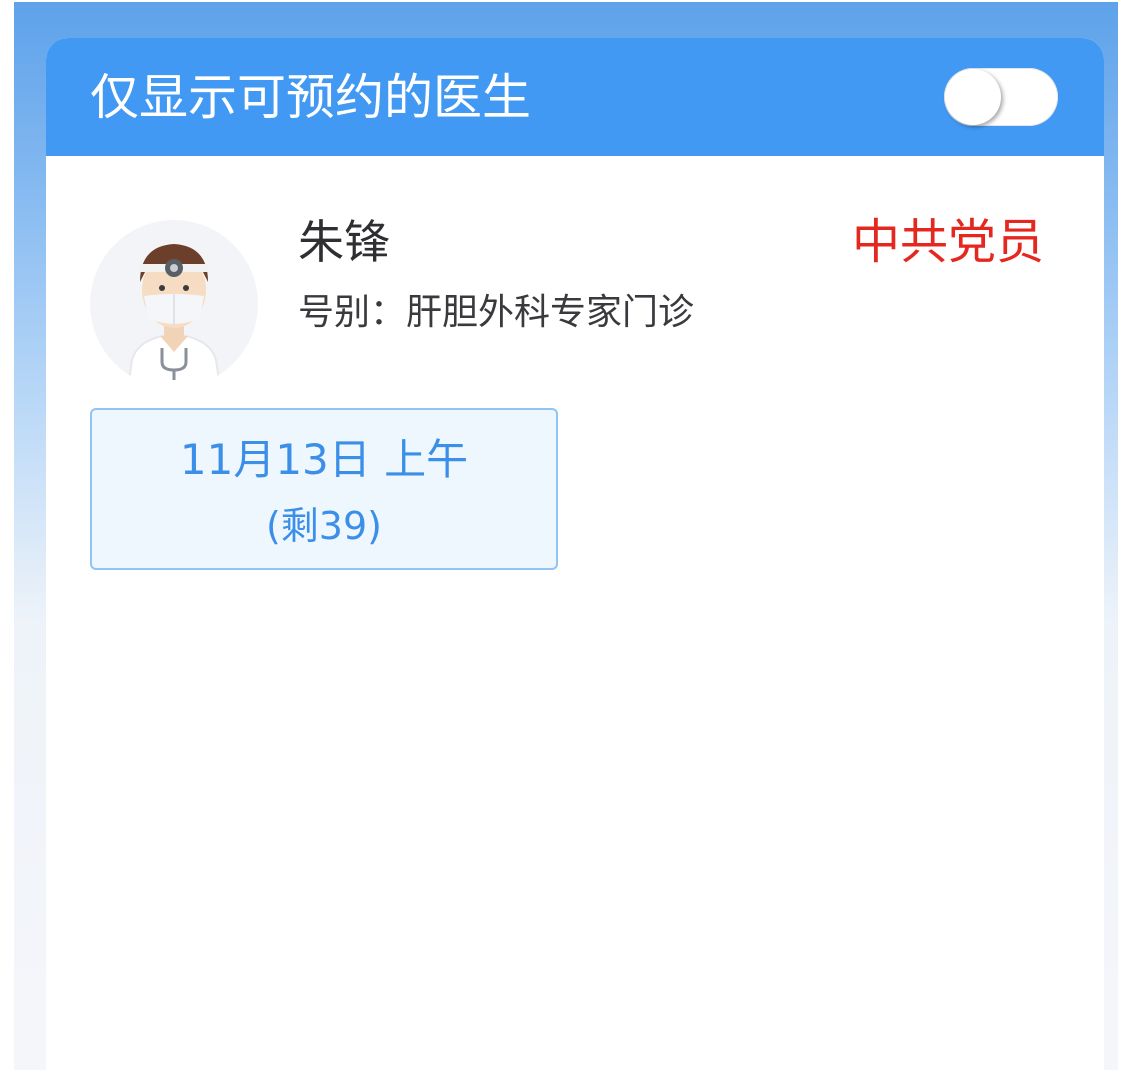 The width and height of the screenshot is (1146, 1070). What do you see at coordinates (948, 242) in the screenshot?
I see `party-member-badge: 中共党员` at bounding box center [948, 242].